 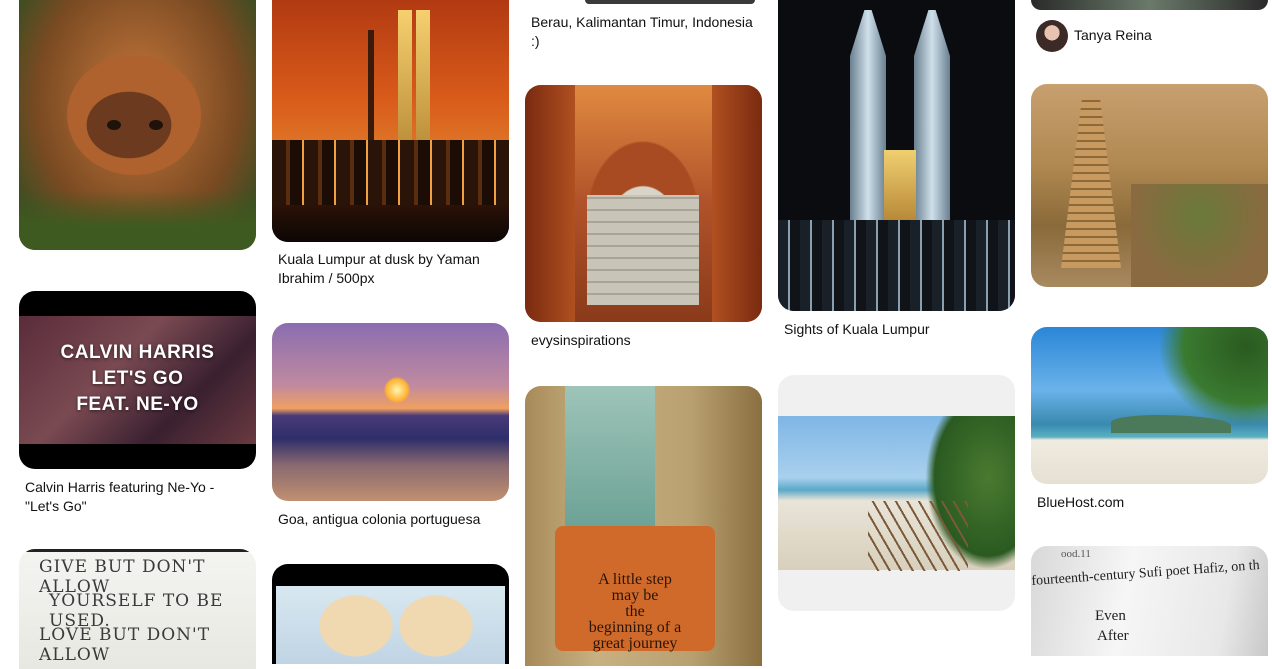 I want to click on pin-image-goa, so click(x=390, y=412).